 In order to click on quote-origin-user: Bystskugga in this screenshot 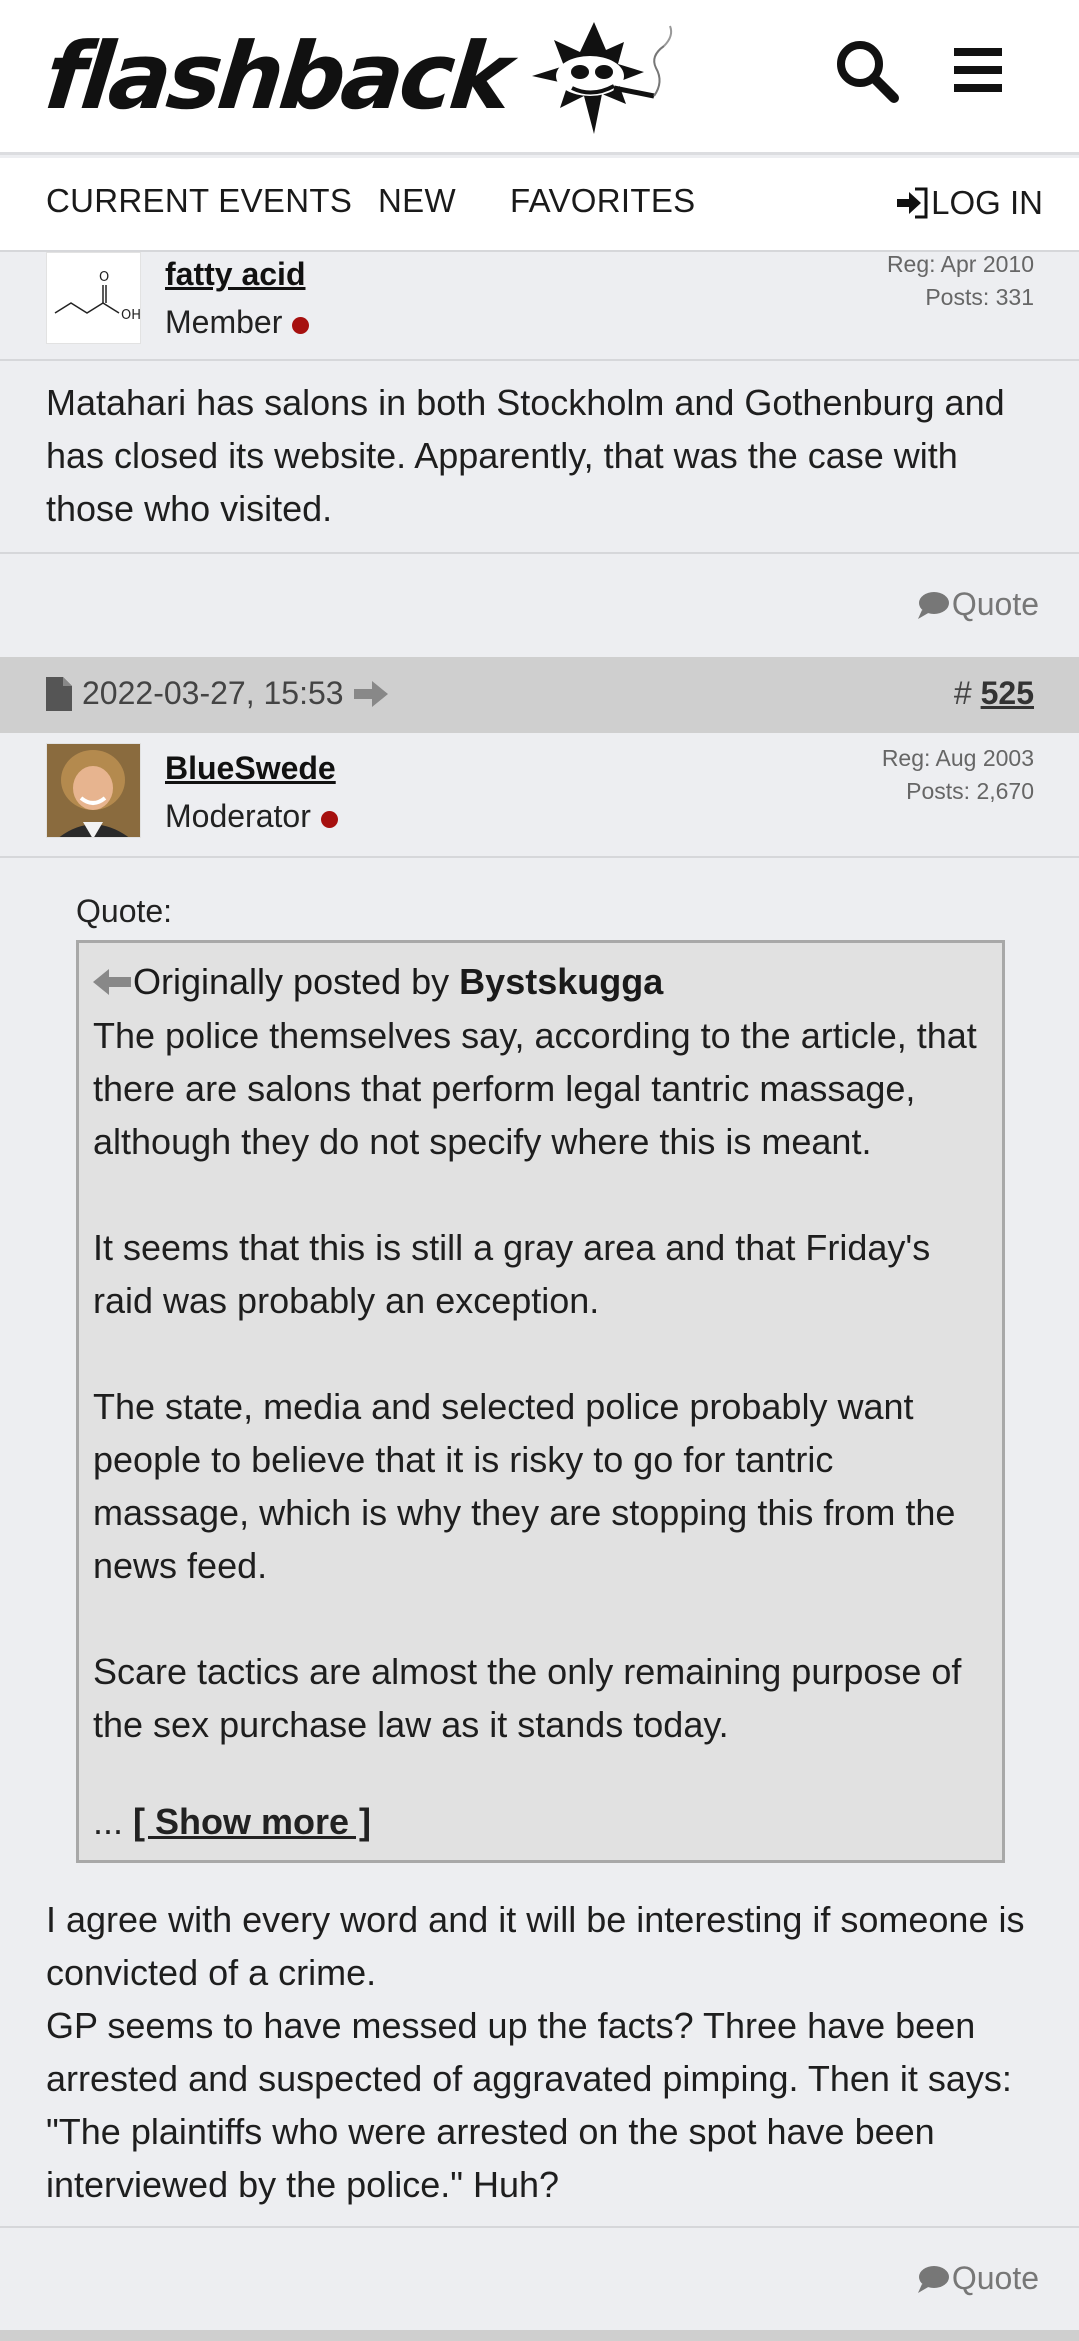, I will do `click(561, 982)`.